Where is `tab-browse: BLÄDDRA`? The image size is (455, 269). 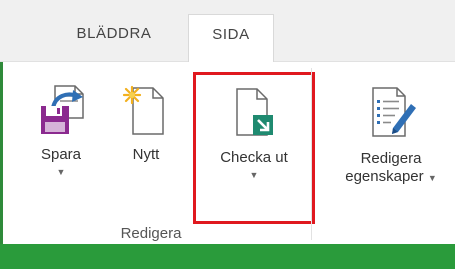 tab-browse: BLÄDDRA is located at coordinates (114, 38).